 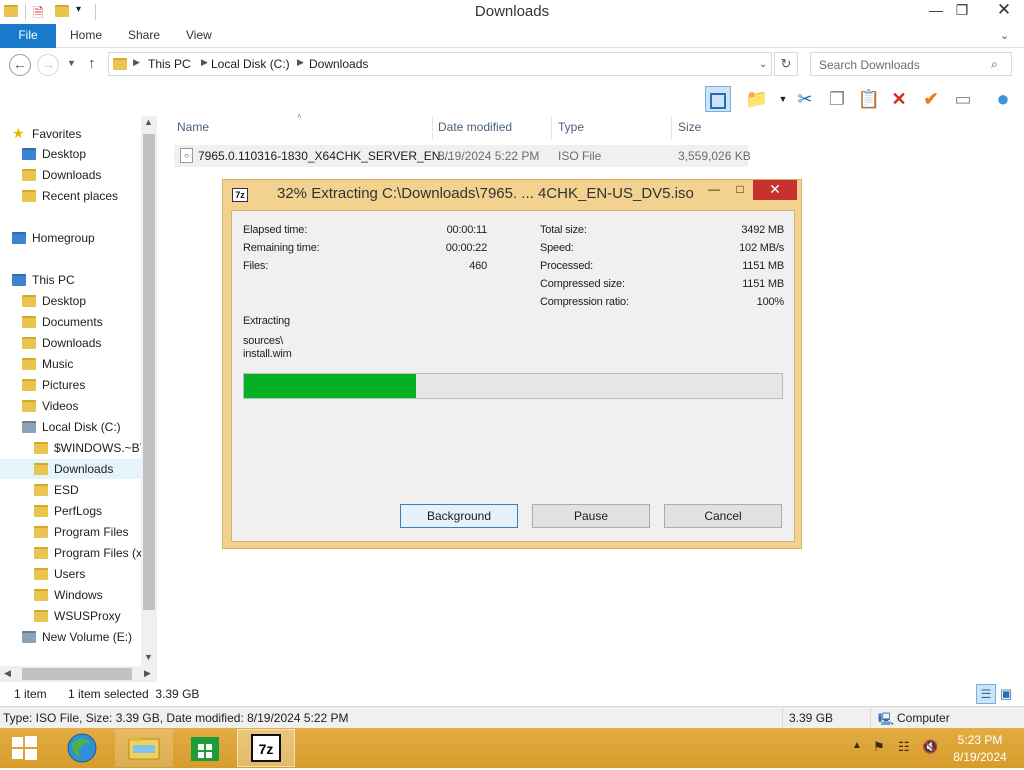 What do you see at coordinates (980, 740) in the screenshot?
I see `clock-time: 5:23 PM` at bounding box center [980, 740].